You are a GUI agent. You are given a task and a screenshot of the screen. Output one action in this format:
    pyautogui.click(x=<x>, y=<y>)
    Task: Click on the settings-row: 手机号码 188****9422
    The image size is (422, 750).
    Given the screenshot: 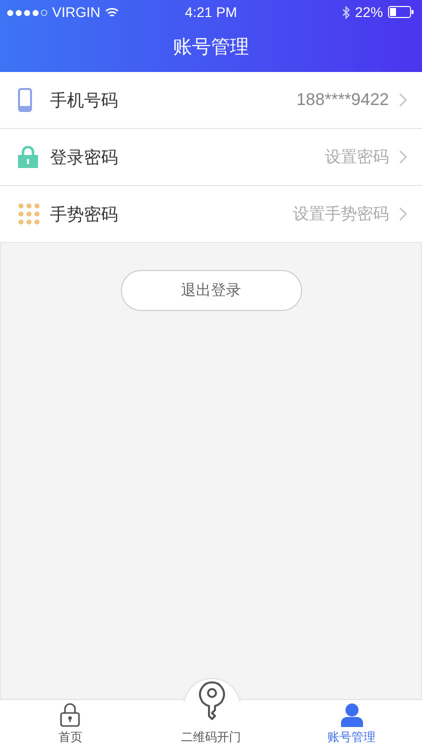 What is the action you would take?
    pyautogui.click(x=211, y=100)
    